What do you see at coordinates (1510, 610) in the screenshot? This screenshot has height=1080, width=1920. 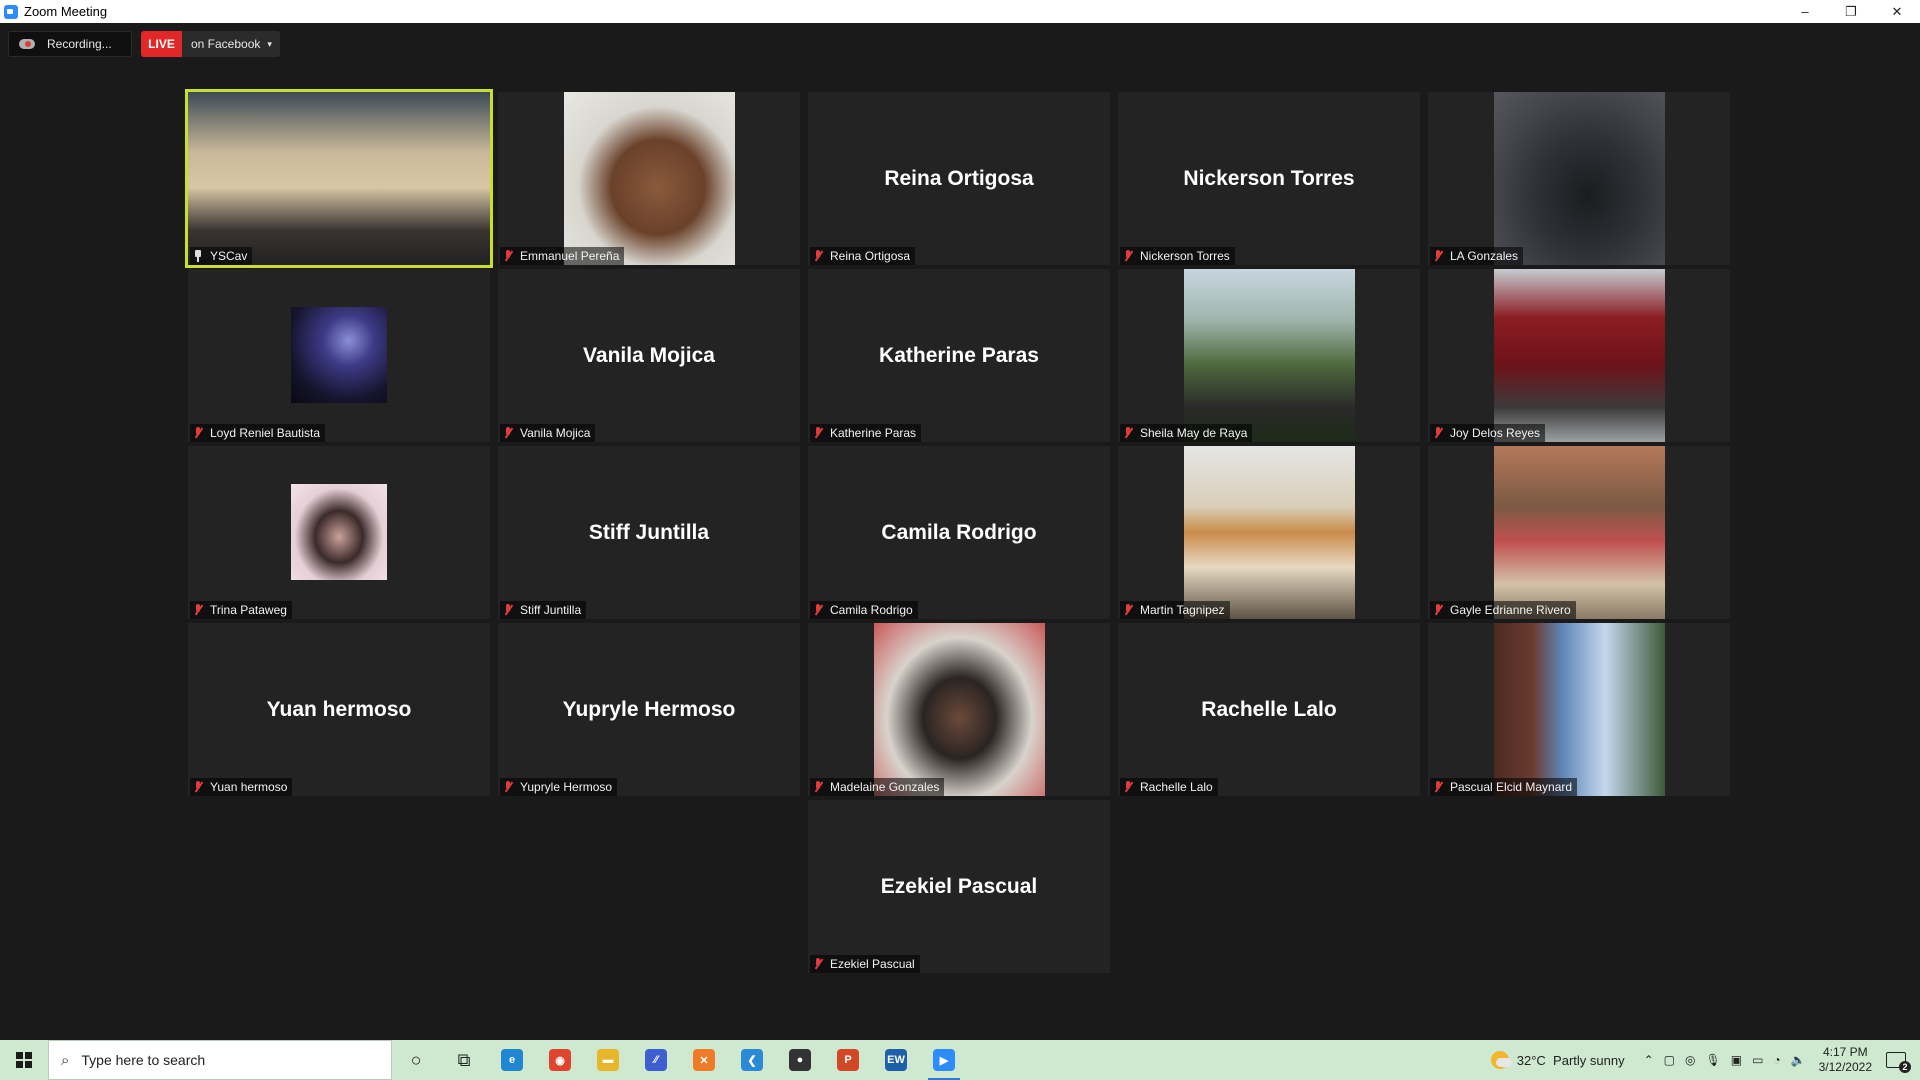 I see `participant-name: Gayle Edrianne Rivero` at bounding box center [1510, 610].